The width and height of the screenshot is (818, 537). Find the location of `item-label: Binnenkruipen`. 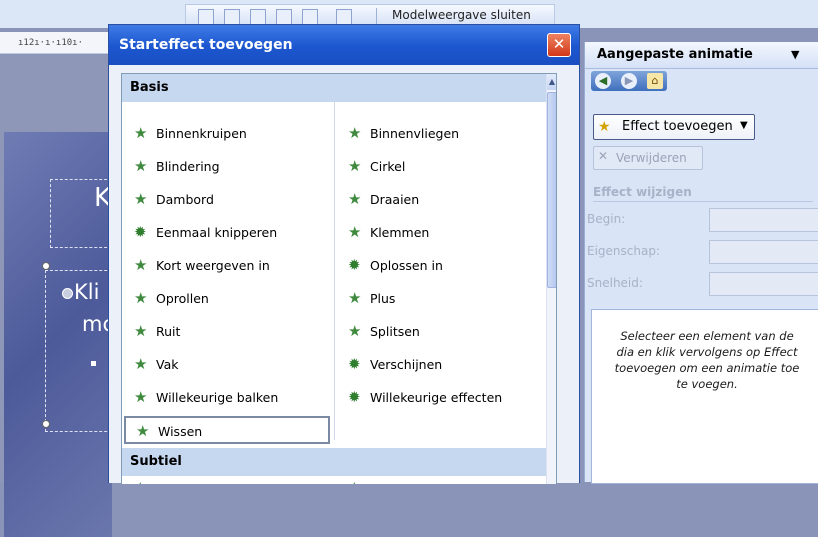

item-label: Binnenkruipen is located at coordinates (201, 133).